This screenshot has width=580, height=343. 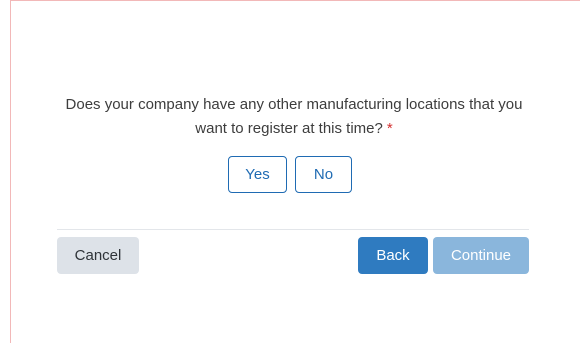 I want to click on footer-divider, so click(x=293, y=229).